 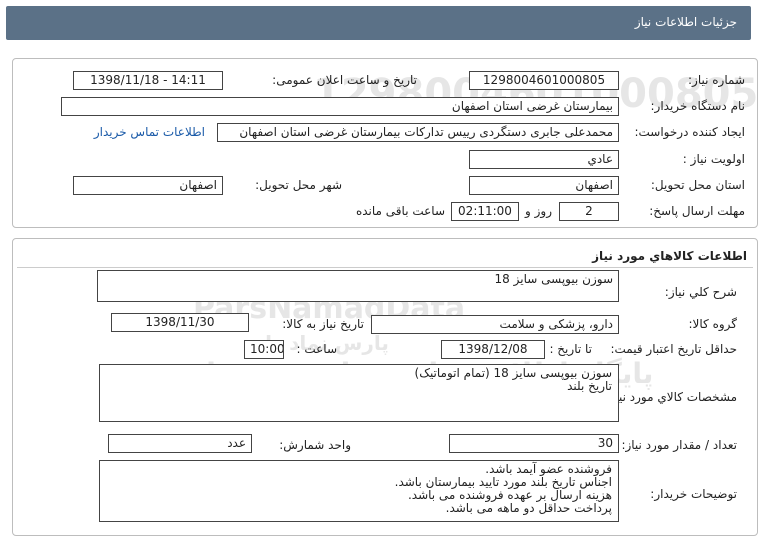 I want to click on buyer-contact-link: اطلاعات تماس خریدار, so click(x=149, y=132).